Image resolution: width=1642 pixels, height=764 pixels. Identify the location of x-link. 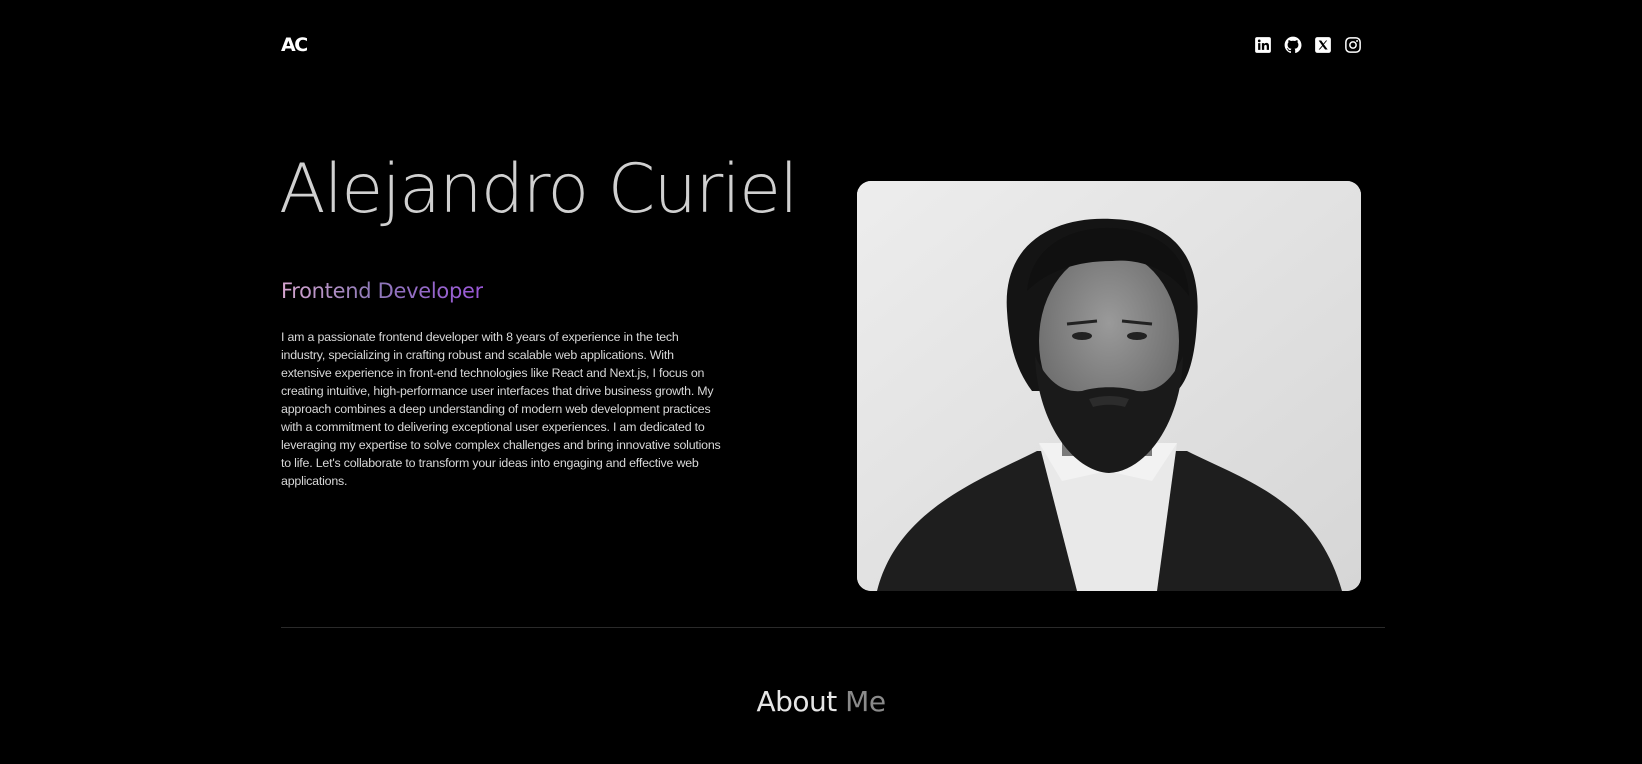
(1323, 45).